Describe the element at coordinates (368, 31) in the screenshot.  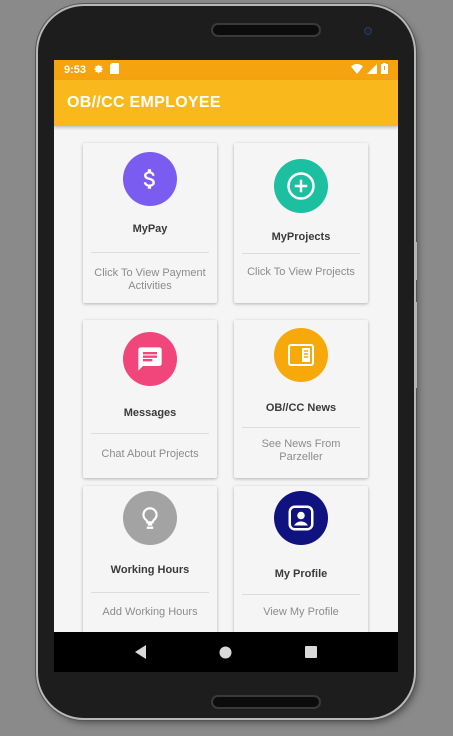
I see `front-camera` at that location.